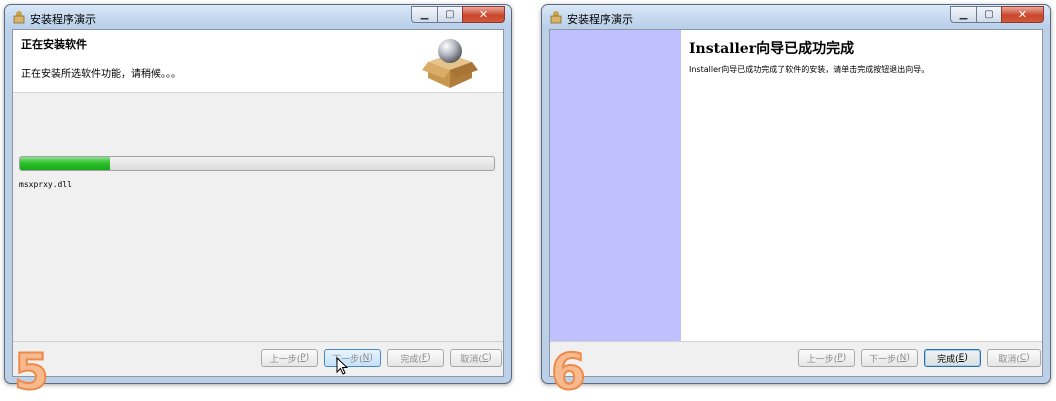 The width and height of the screenshot is (1056, 401). Describe the element at coordinates (31, 372) in the screenshot. I see `step-number-label: 5` at that location.